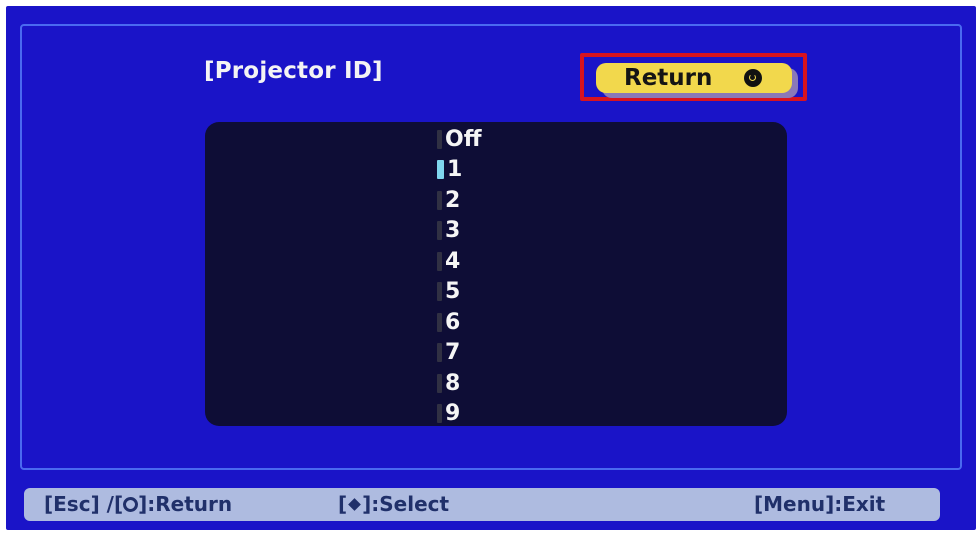 This screenshot has width=980, height=535. What do you see at coordinates (482, 504) in the screenshot?
I see `help-bar: [Esc] /[ ]:Return [ ]:Select [Menu]:Exit` at bounding box center [482, 504].